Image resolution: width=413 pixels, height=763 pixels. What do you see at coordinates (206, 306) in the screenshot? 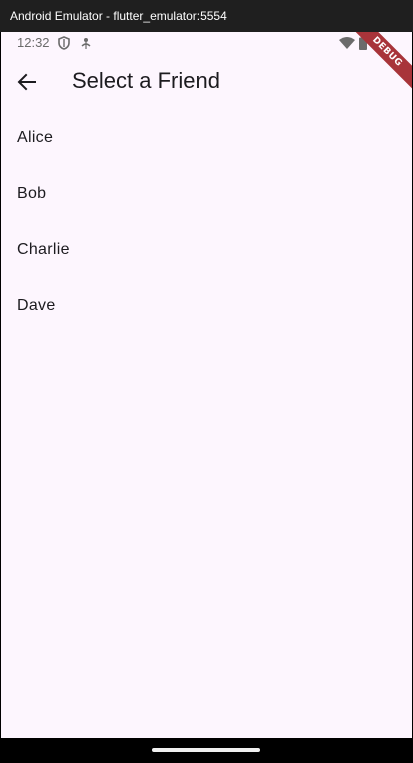
I see `friend-item-dave: Dave` at bounding box center [206, 306].